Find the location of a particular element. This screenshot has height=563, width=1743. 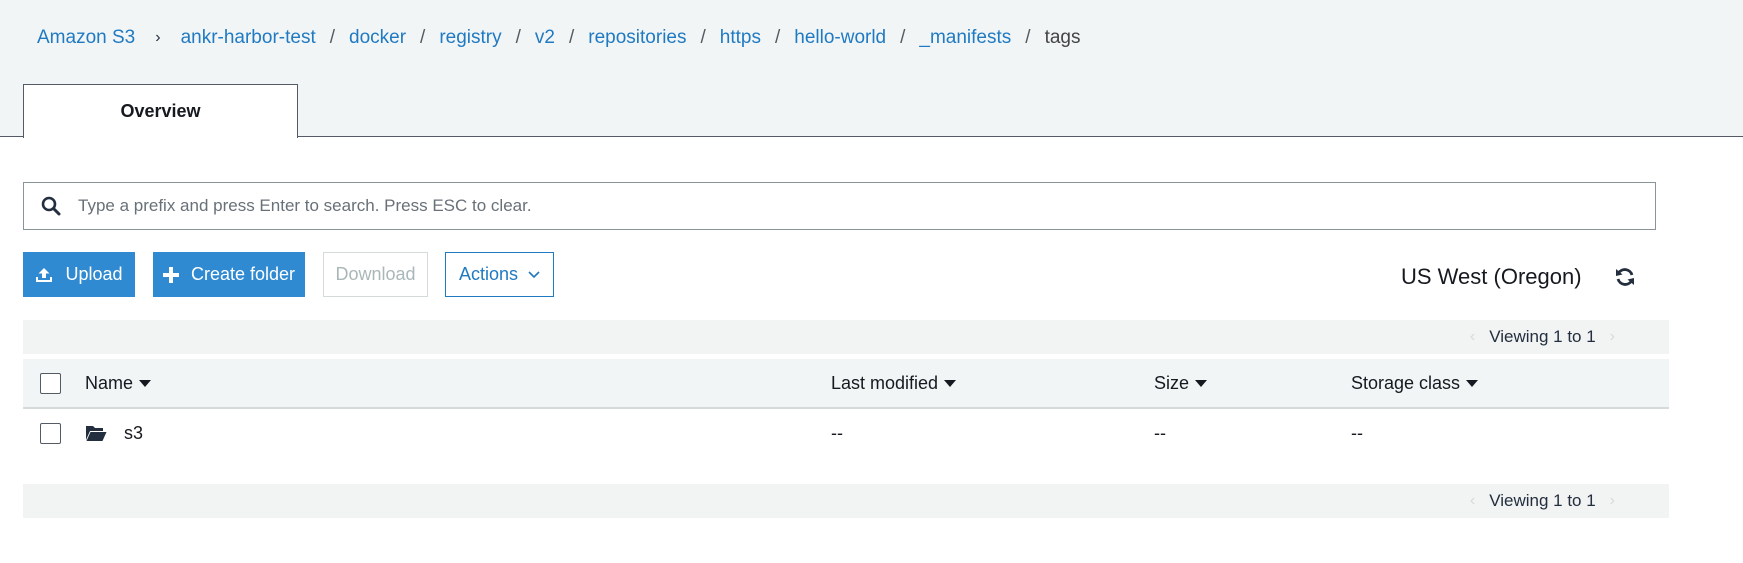

row-checkbox is located at coordinates (50, 433).